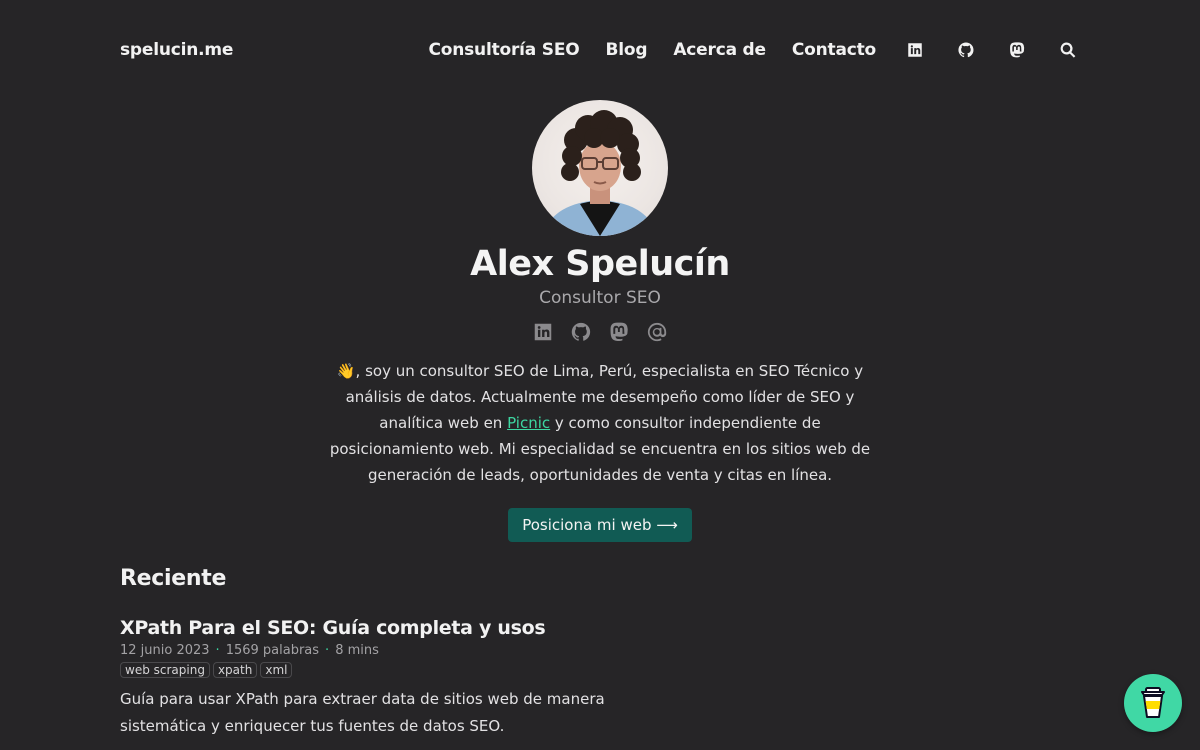 The height and width of the screenshot is (750, 1200). Describe the element at coordinates (173, 578) in the screenshot. I see `recent-heading: Reciente` at that location.